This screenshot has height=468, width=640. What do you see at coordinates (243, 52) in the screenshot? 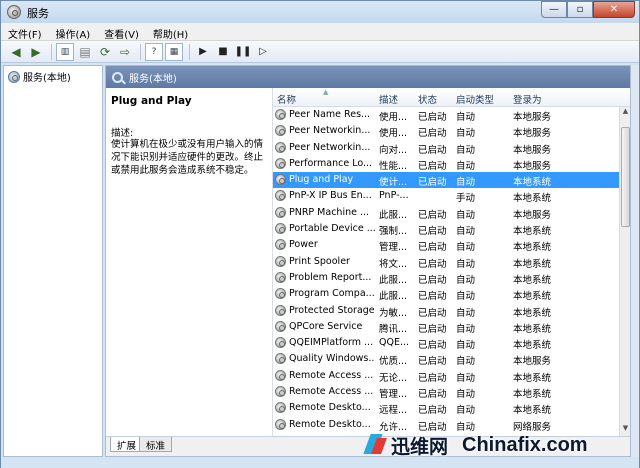
I see `pause-service-icon: ❚❚` at bounding box center [243, 52].